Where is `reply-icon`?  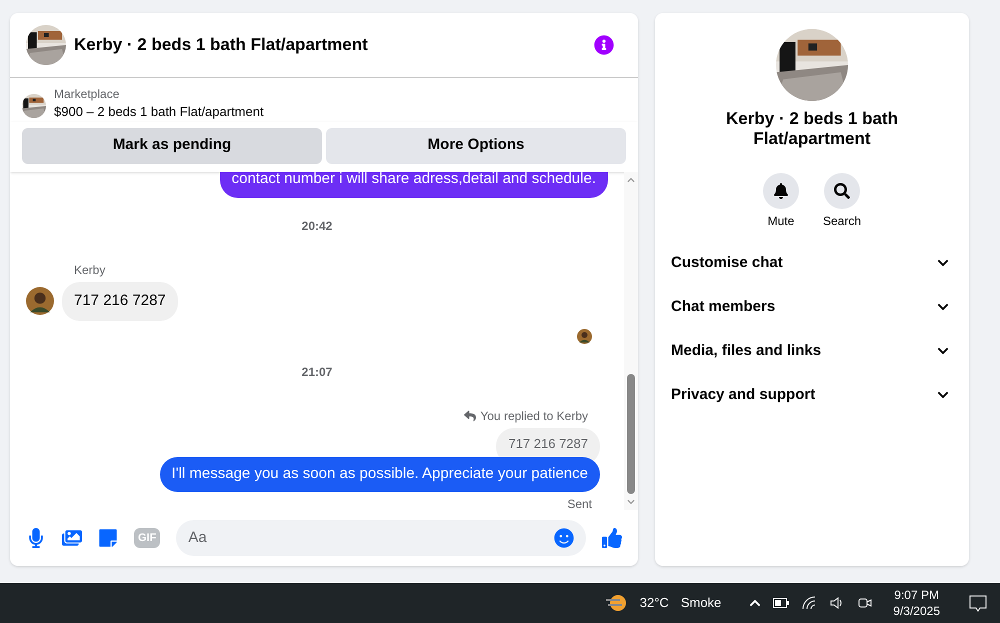 reply-icon is located at coordinates (470, 416).